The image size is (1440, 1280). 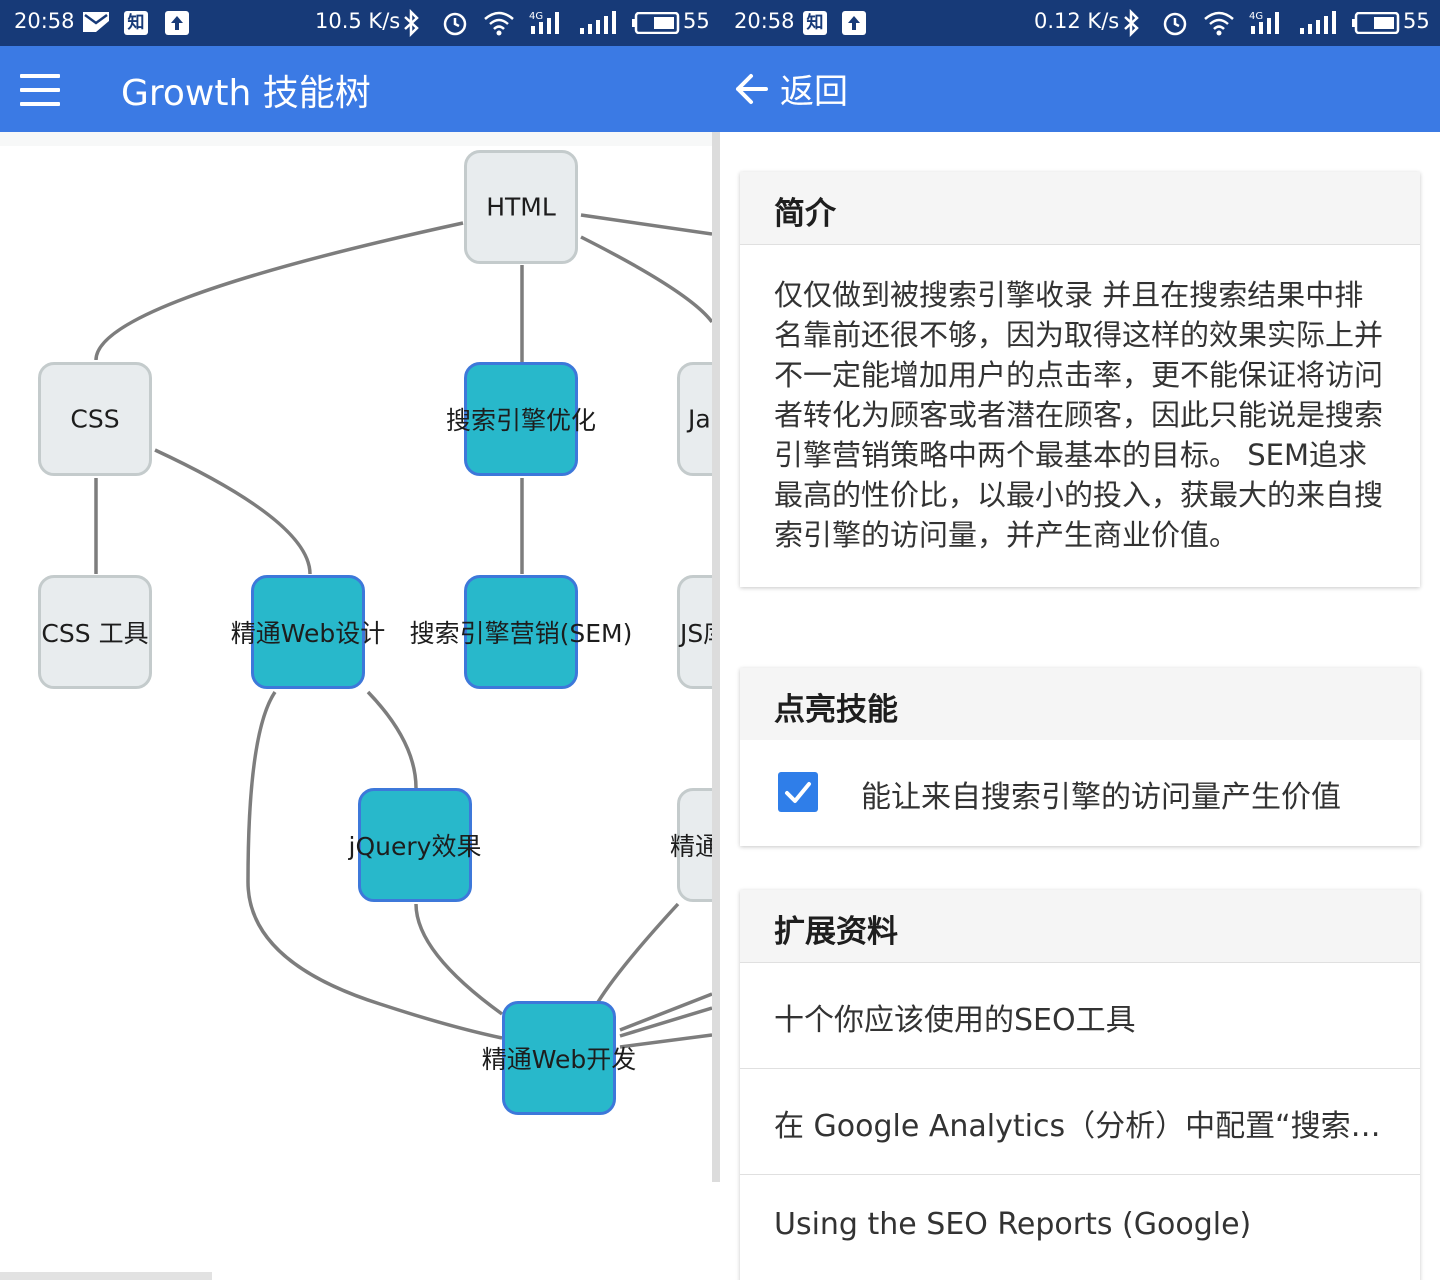 I want to click on node-label: 精通Web开发, so click(x=559, y=1059).